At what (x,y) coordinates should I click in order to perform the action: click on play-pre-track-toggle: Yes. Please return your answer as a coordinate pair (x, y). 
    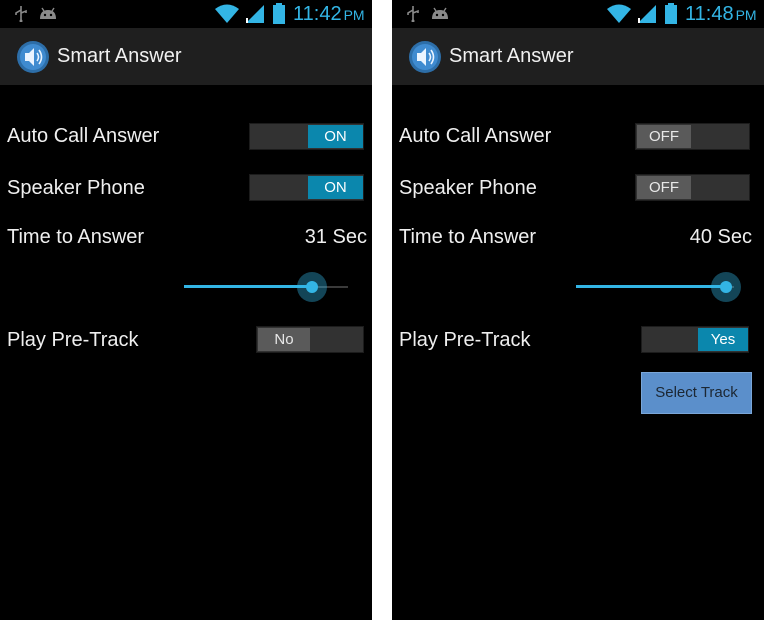
    Looking at the image, I should click on (695, 339).